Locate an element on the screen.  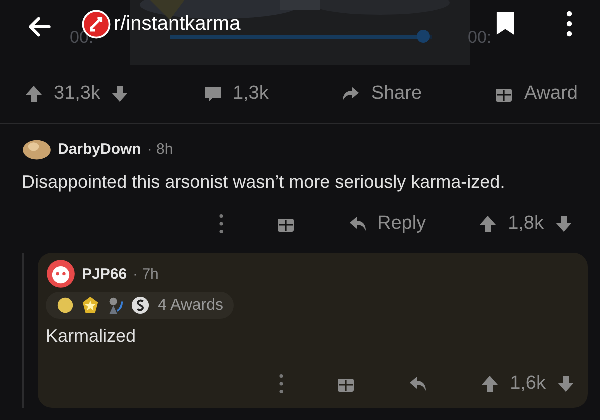
username: PJP66 is located at coordinates (105, 274).